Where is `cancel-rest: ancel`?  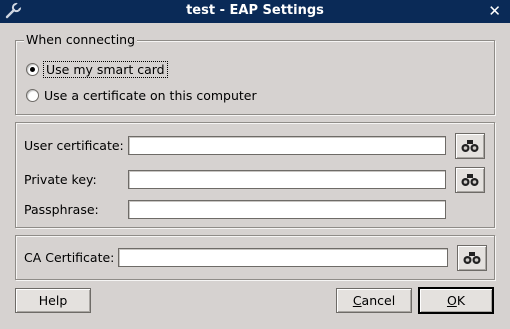 cancel-rest: ancel is located at coordinates (378, 300).